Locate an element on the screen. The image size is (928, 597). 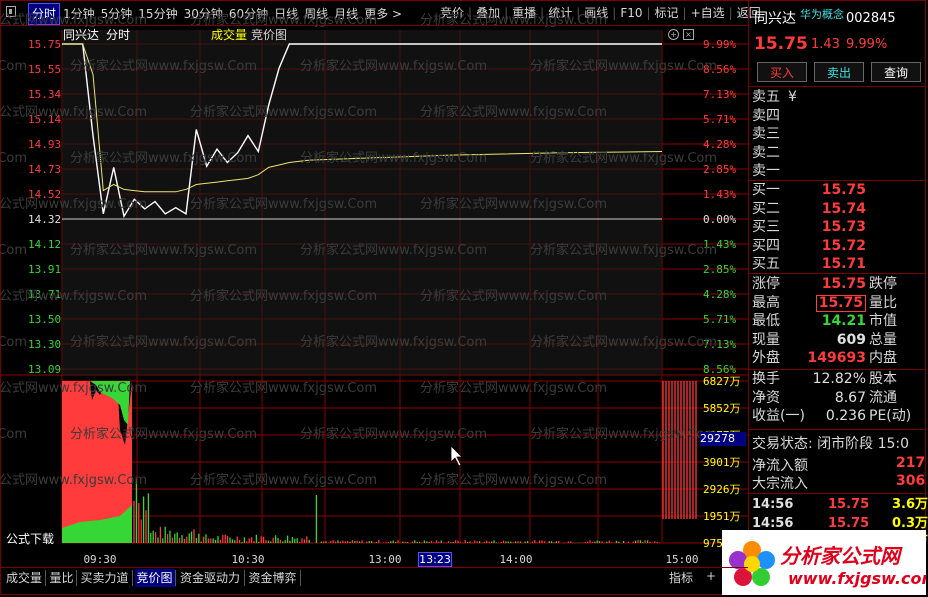
stat-label-2: PE(动) is located at coordinates (890, 416).